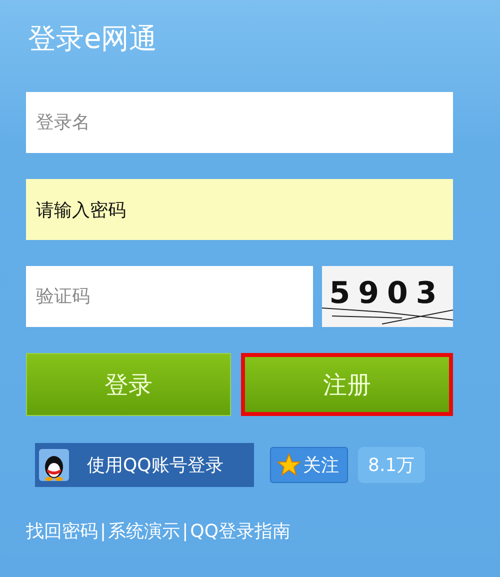  What do you see at coordinates (387, 296) in the screenshot?
I see `captcha-image: 5903` at bounding box center [387, 296].